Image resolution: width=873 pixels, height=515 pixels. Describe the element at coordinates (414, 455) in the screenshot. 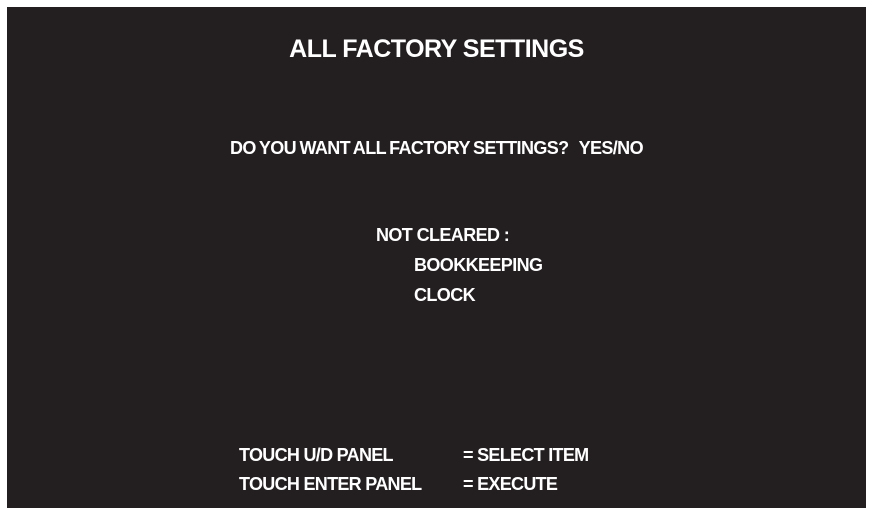

I see `control-row-select: TOUCH U/D PANEL = SELECT ITEM` at that location.